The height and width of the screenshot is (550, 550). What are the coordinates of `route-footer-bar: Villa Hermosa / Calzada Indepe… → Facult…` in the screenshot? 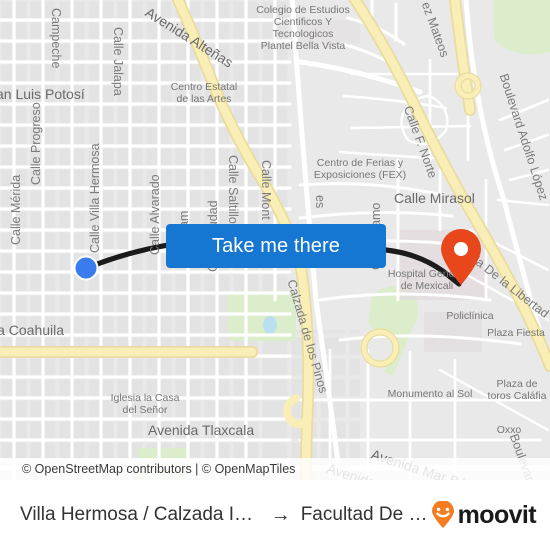 It's located at (275, 515).